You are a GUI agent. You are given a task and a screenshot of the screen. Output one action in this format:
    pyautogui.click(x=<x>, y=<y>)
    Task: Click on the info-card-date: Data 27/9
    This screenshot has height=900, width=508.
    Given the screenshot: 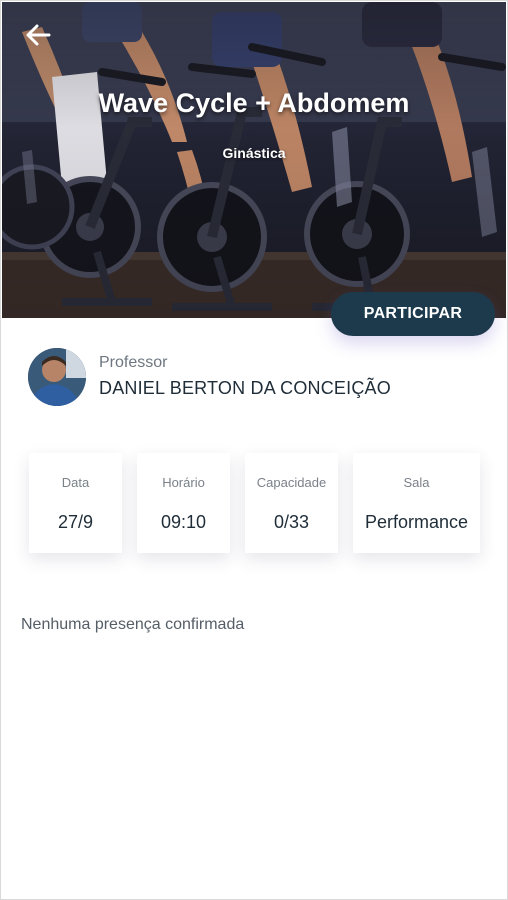 What is the action you would take?
    pyautogui.click(x=75, y=503)
    